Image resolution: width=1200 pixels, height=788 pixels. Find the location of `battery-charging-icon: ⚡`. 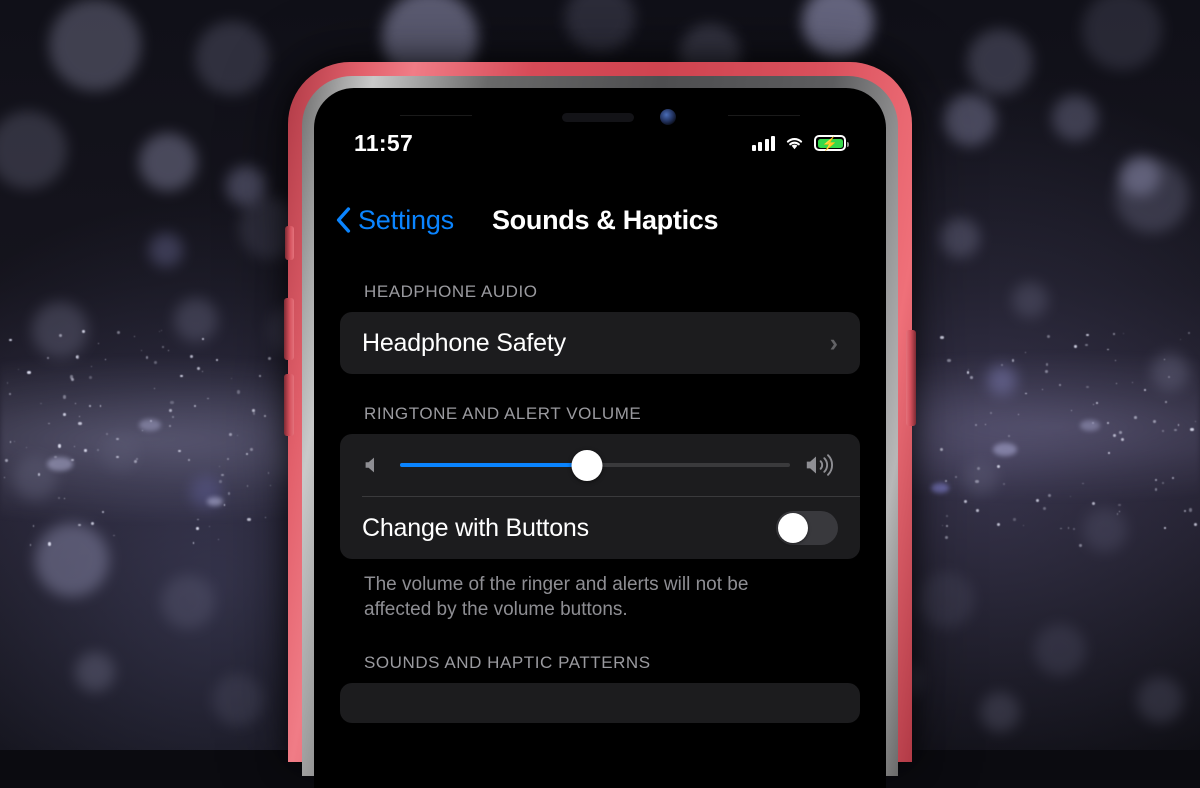

battery-charging-icon: ⚡ is located at coordinates (830, 143).